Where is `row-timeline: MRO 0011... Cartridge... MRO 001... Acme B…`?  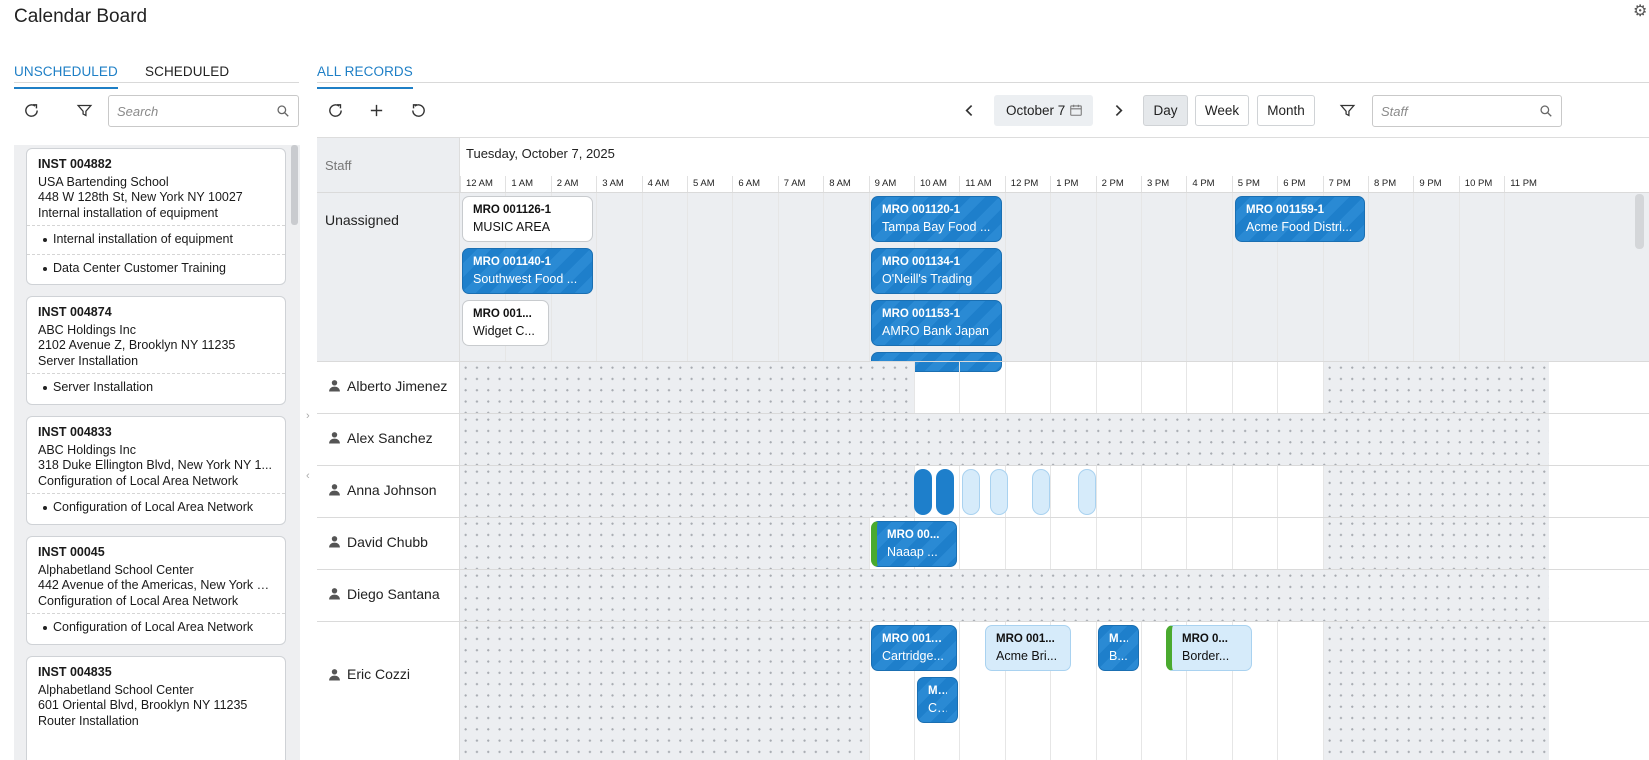 row-timeline: MRO 0011... Cartridge... MRO 001... Acme B… is located at coordinates (1004, 691).